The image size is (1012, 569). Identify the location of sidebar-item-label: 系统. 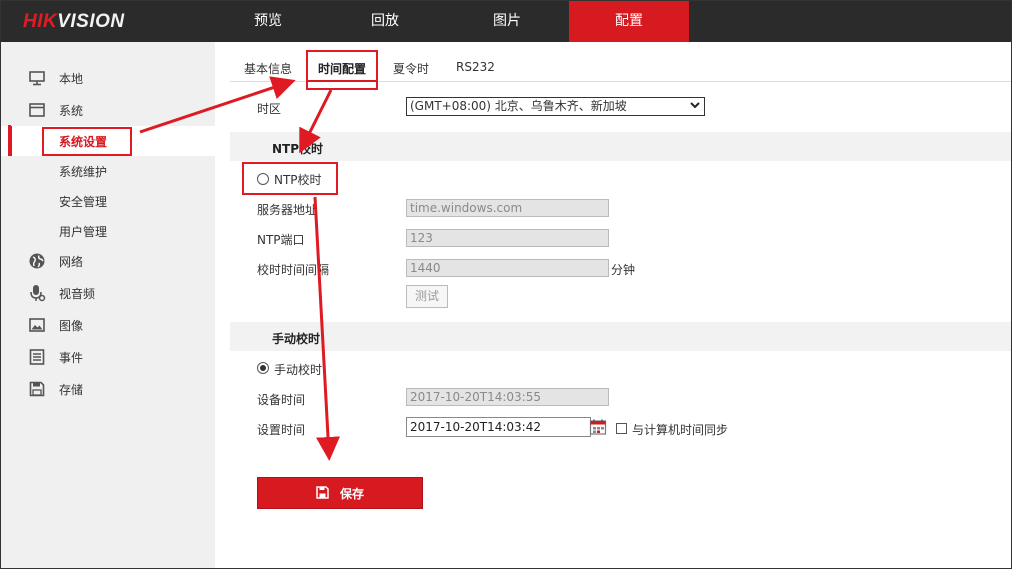
(71, 111).